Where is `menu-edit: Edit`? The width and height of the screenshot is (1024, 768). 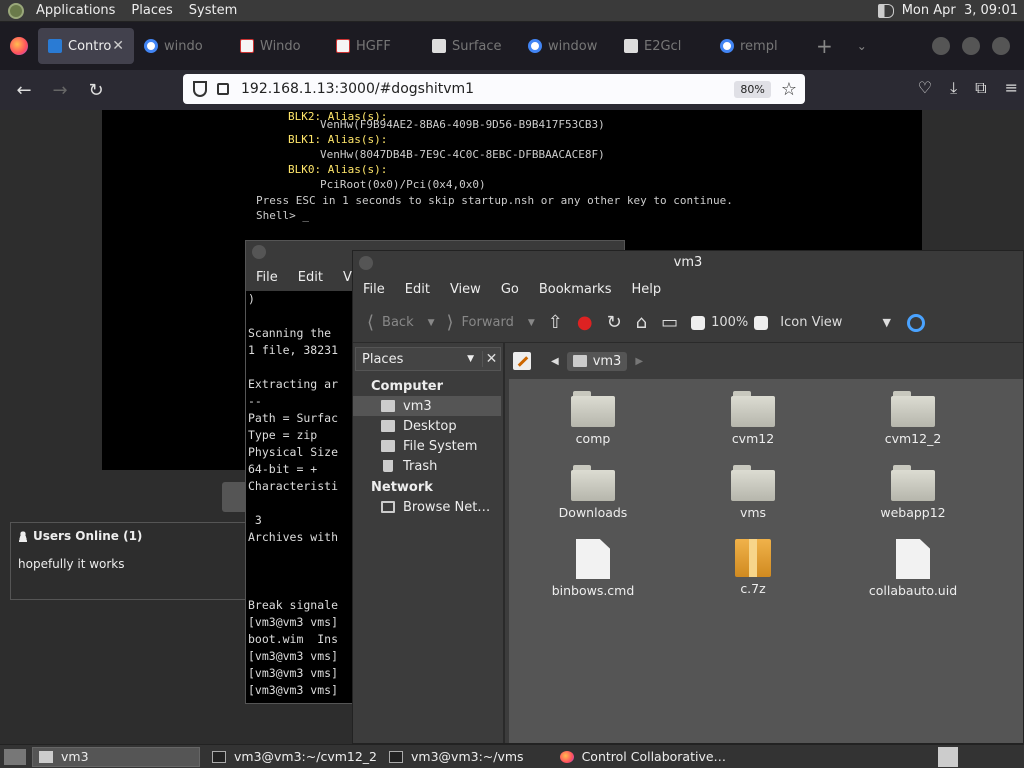 menu-edit: Edit is located at coordinates (417, 289).